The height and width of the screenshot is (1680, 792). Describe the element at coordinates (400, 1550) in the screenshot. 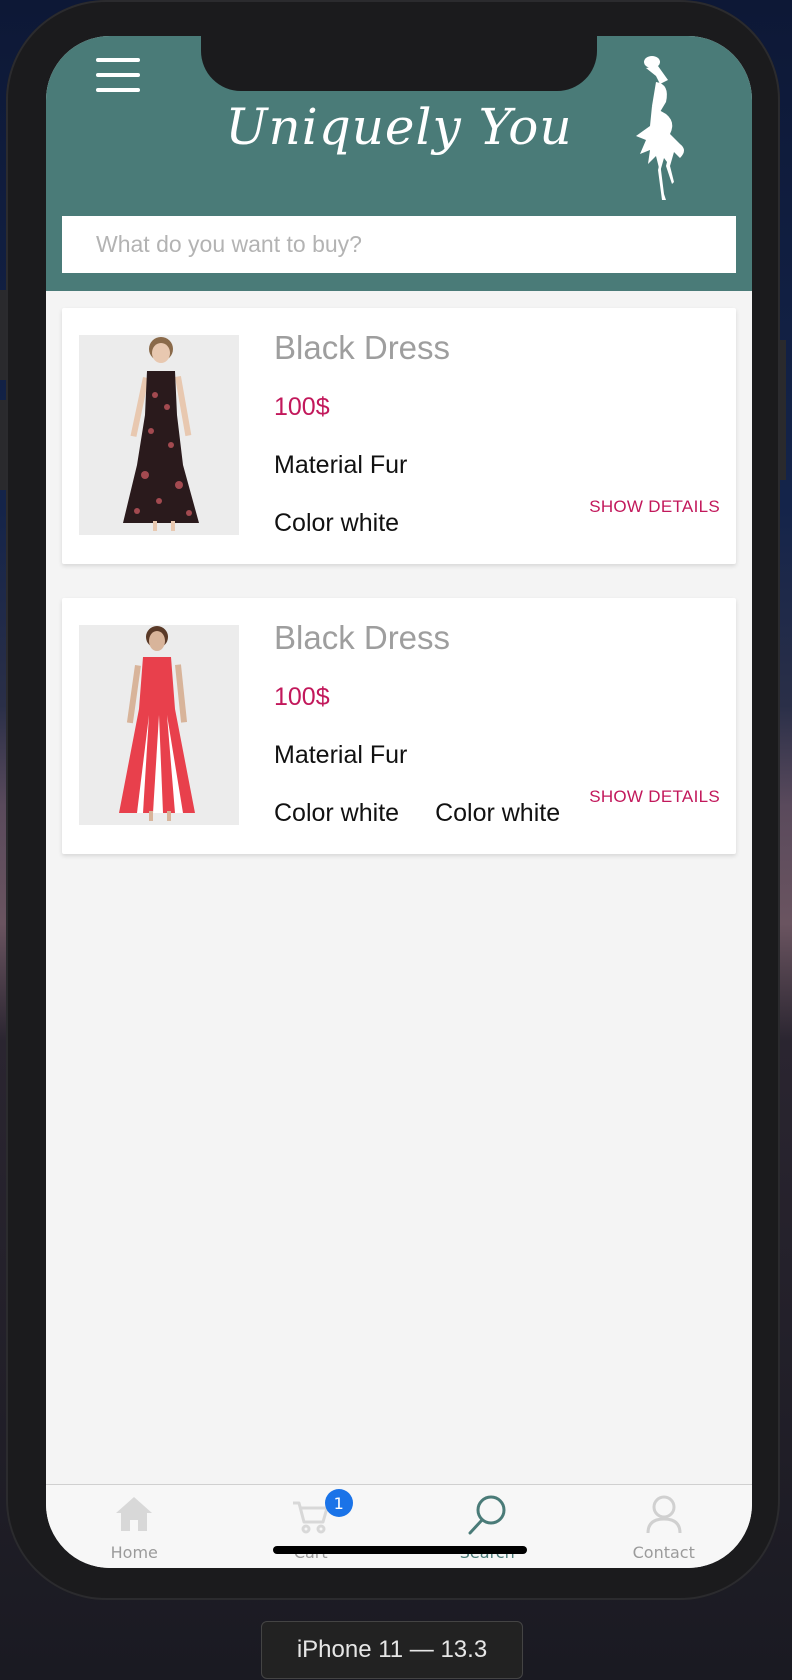

I see `home-indicator` at that location.